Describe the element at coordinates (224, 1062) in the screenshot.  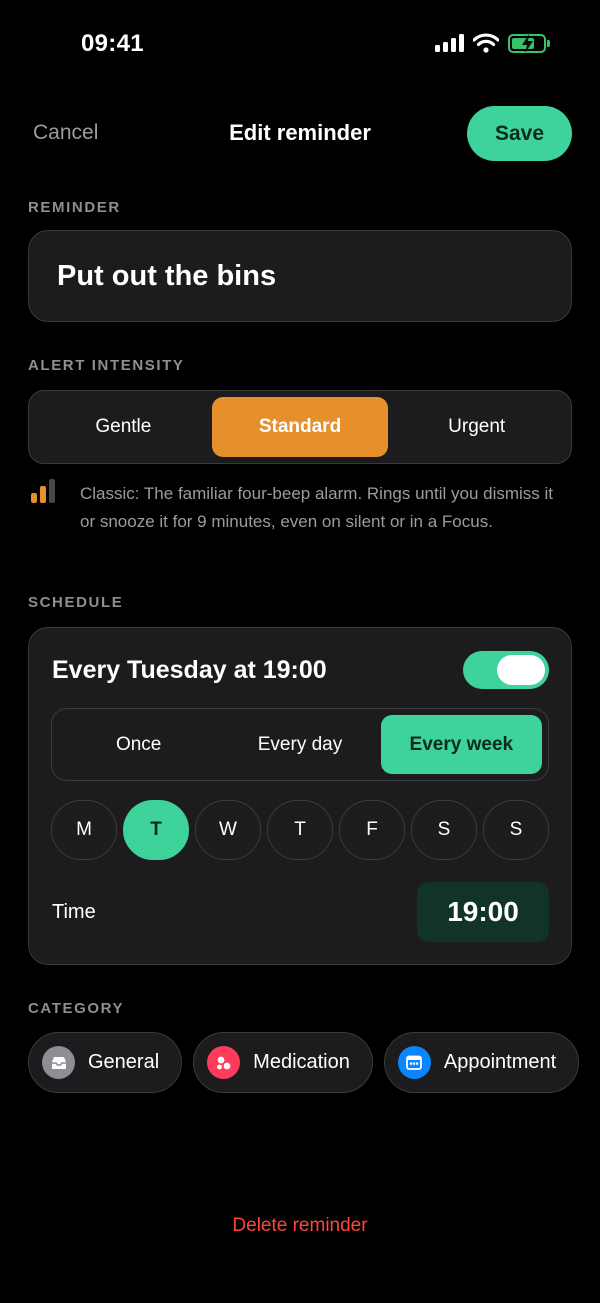
I see `pills-icon` at that location.